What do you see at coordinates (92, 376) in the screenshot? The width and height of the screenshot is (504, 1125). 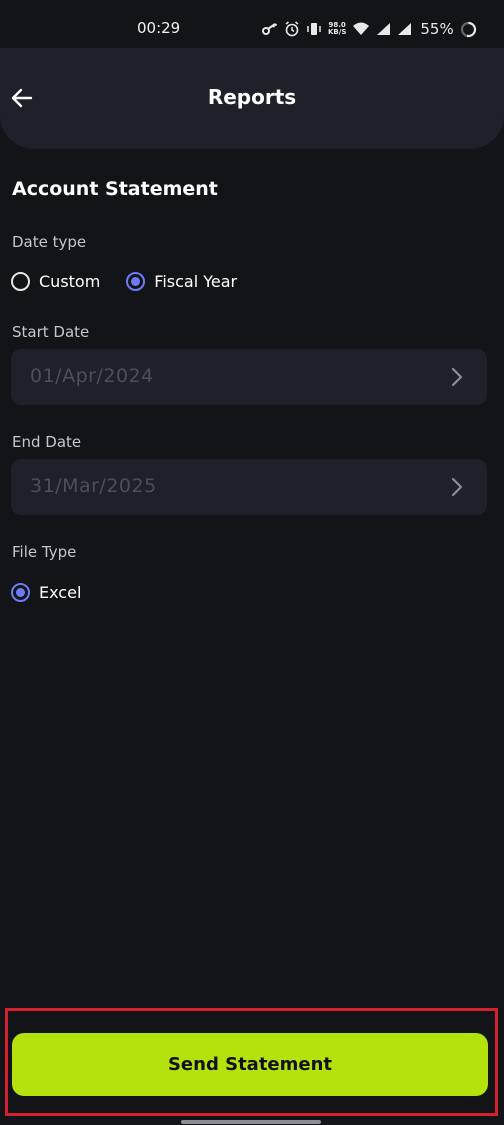 I see `start-date-value: 01/Apr/2024` at bounding box center [92, 376].